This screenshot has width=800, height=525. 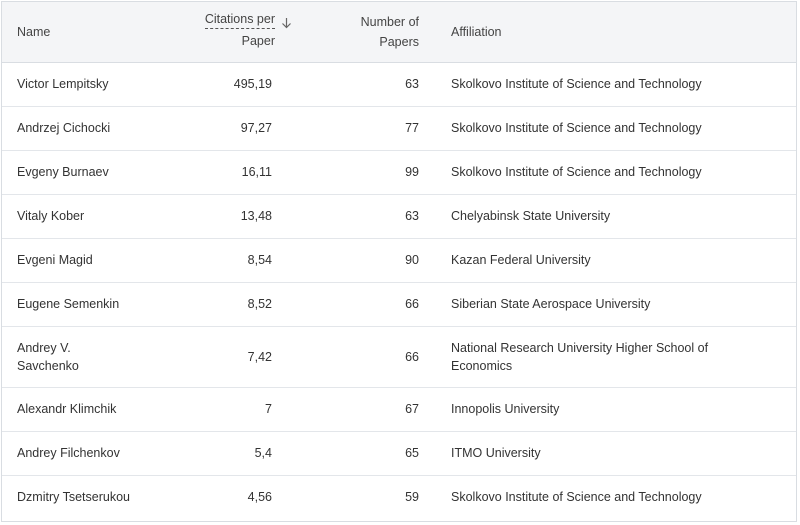 What do you see at coordinates (389, 21) in the screenshot?
I see `column-header-papers-label-1: Number of` at bounding box center [389, 21].